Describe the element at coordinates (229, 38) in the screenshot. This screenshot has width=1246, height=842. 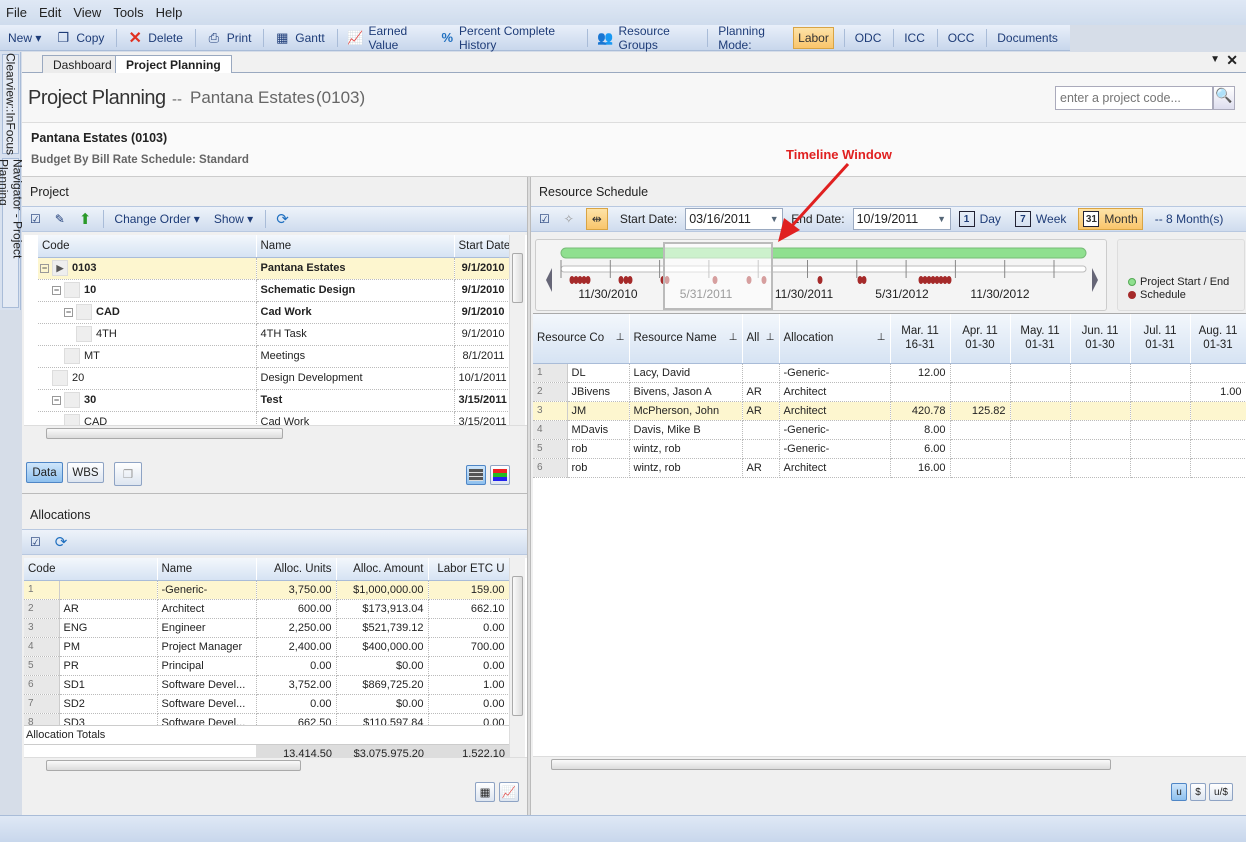
I see `print-button: ⎙ Print` at that location.